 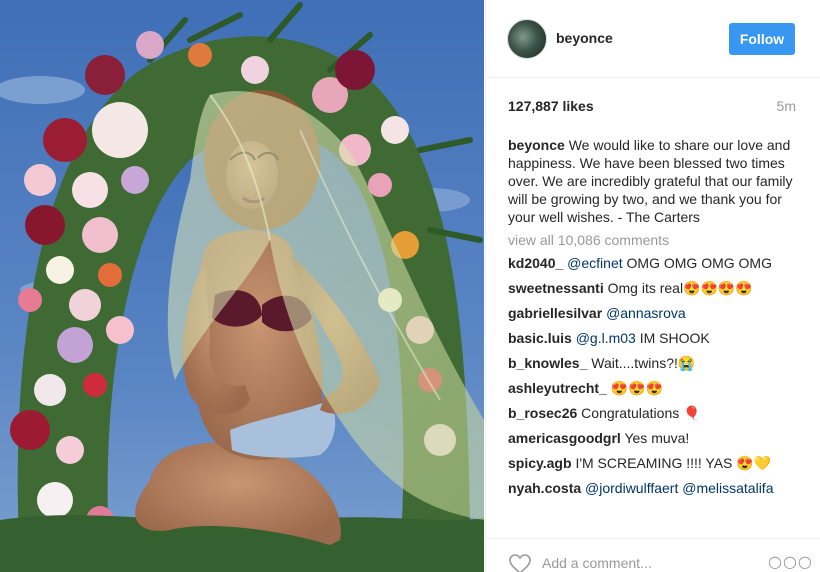 What do you see at coordinates (540, 463) in the screenshot?
I see `comment-username: spicy.agb` at bounding box center [540, 463].